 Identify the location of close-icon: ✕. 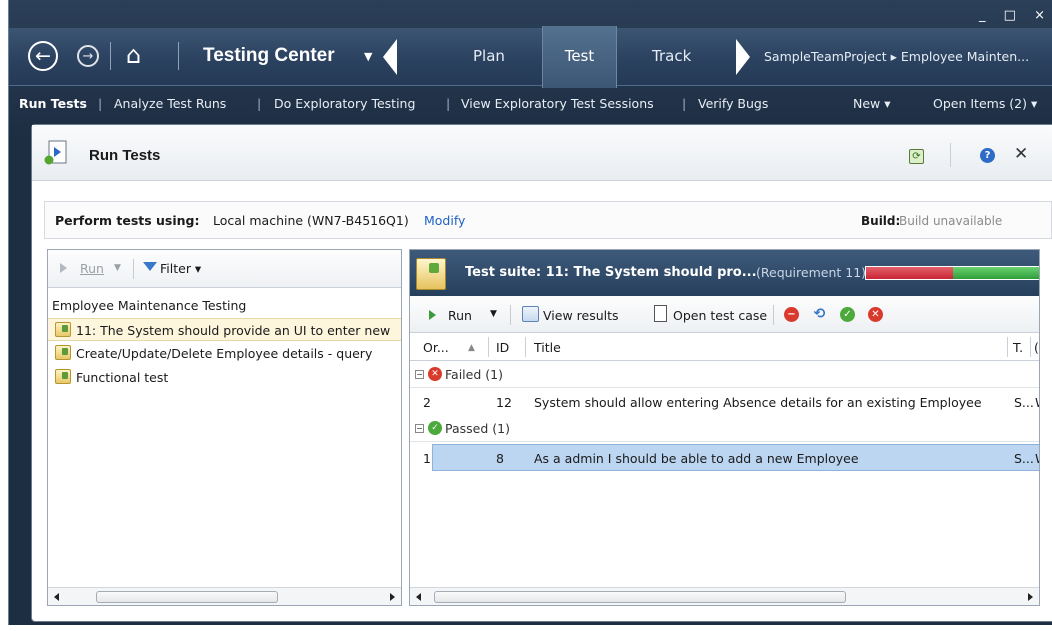
(1021, 154).